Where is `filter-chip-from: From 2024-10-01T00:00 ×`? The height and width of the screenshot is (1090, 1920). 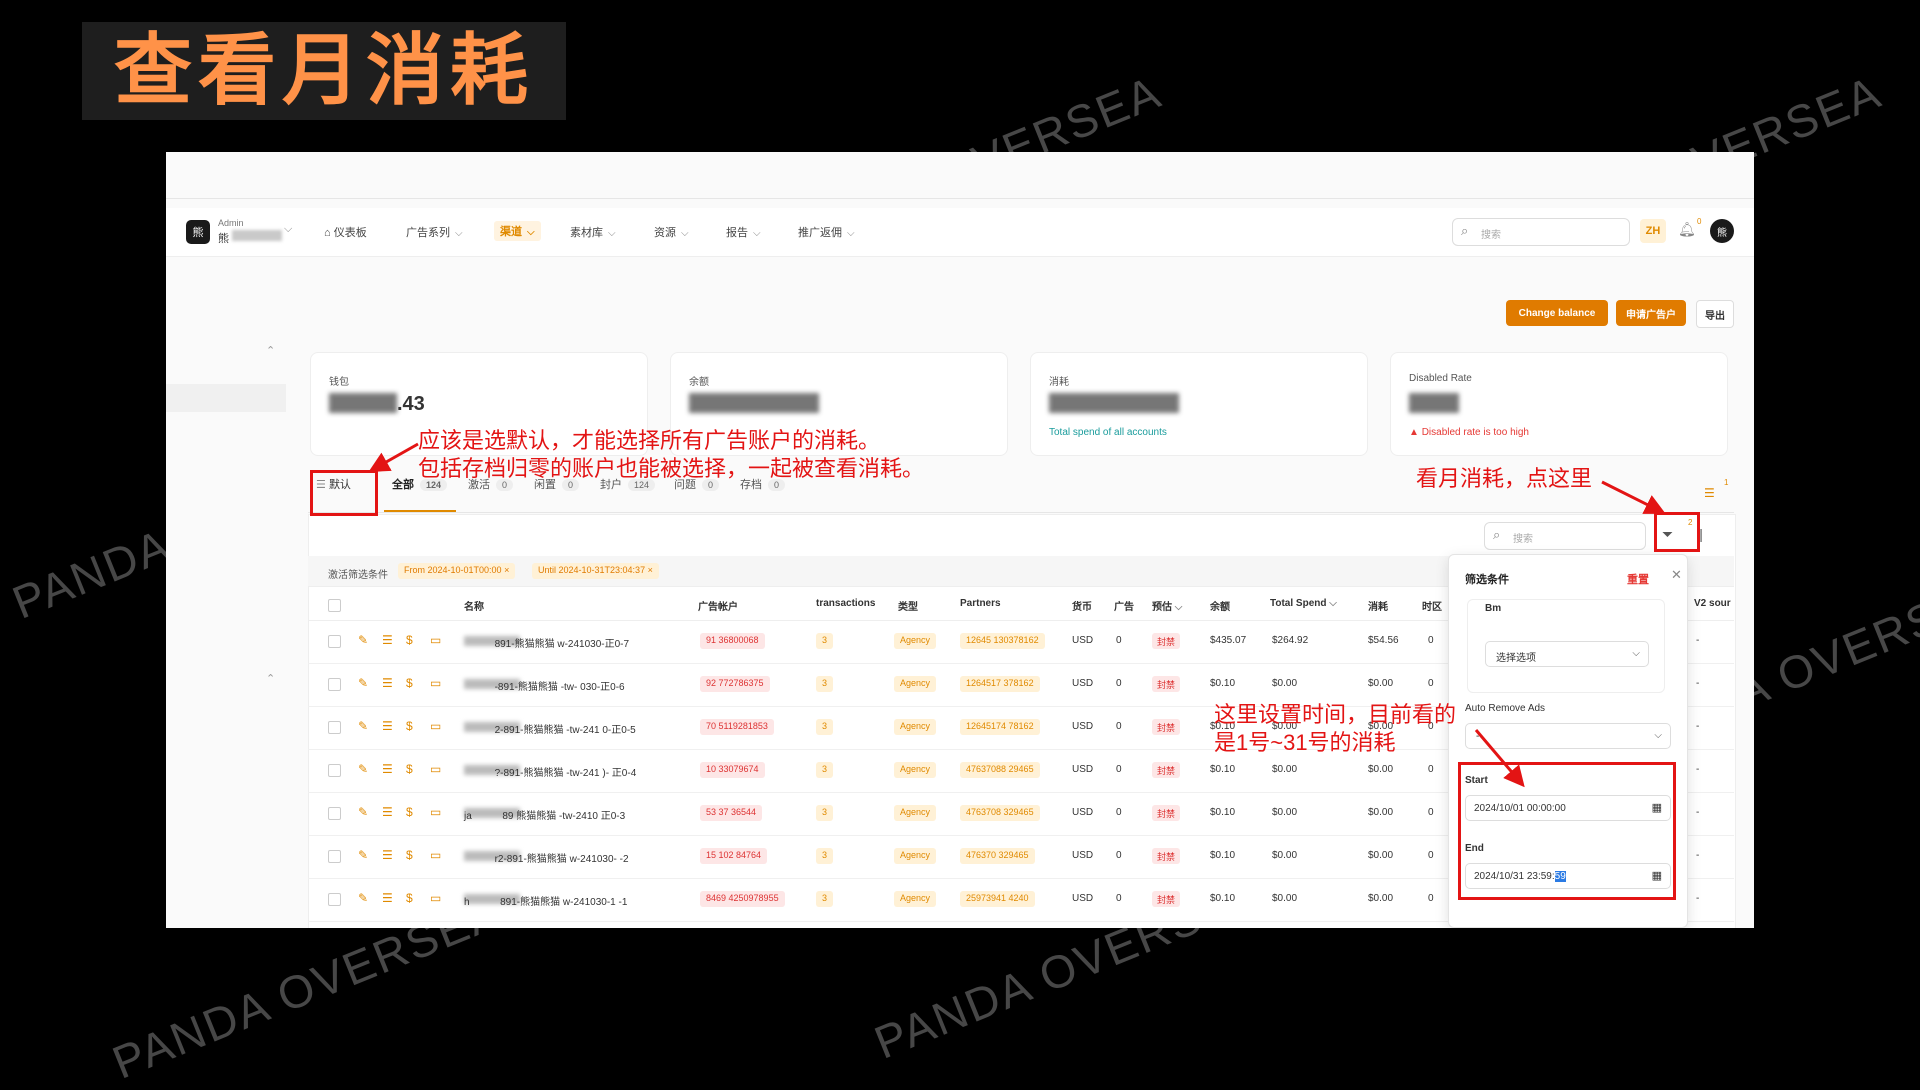 filter-chip-from: From 2024-10-01T00:00 × is located at coordinates (457, 571).